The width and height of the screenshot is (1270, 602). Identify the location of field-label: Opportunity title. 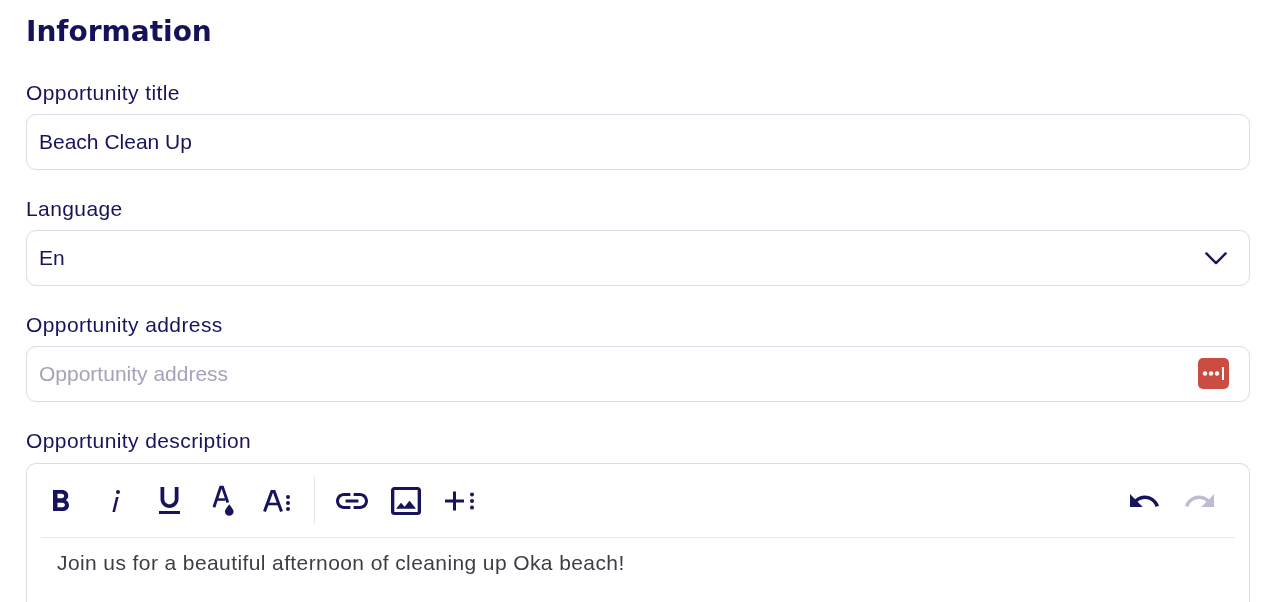
(103, 93).